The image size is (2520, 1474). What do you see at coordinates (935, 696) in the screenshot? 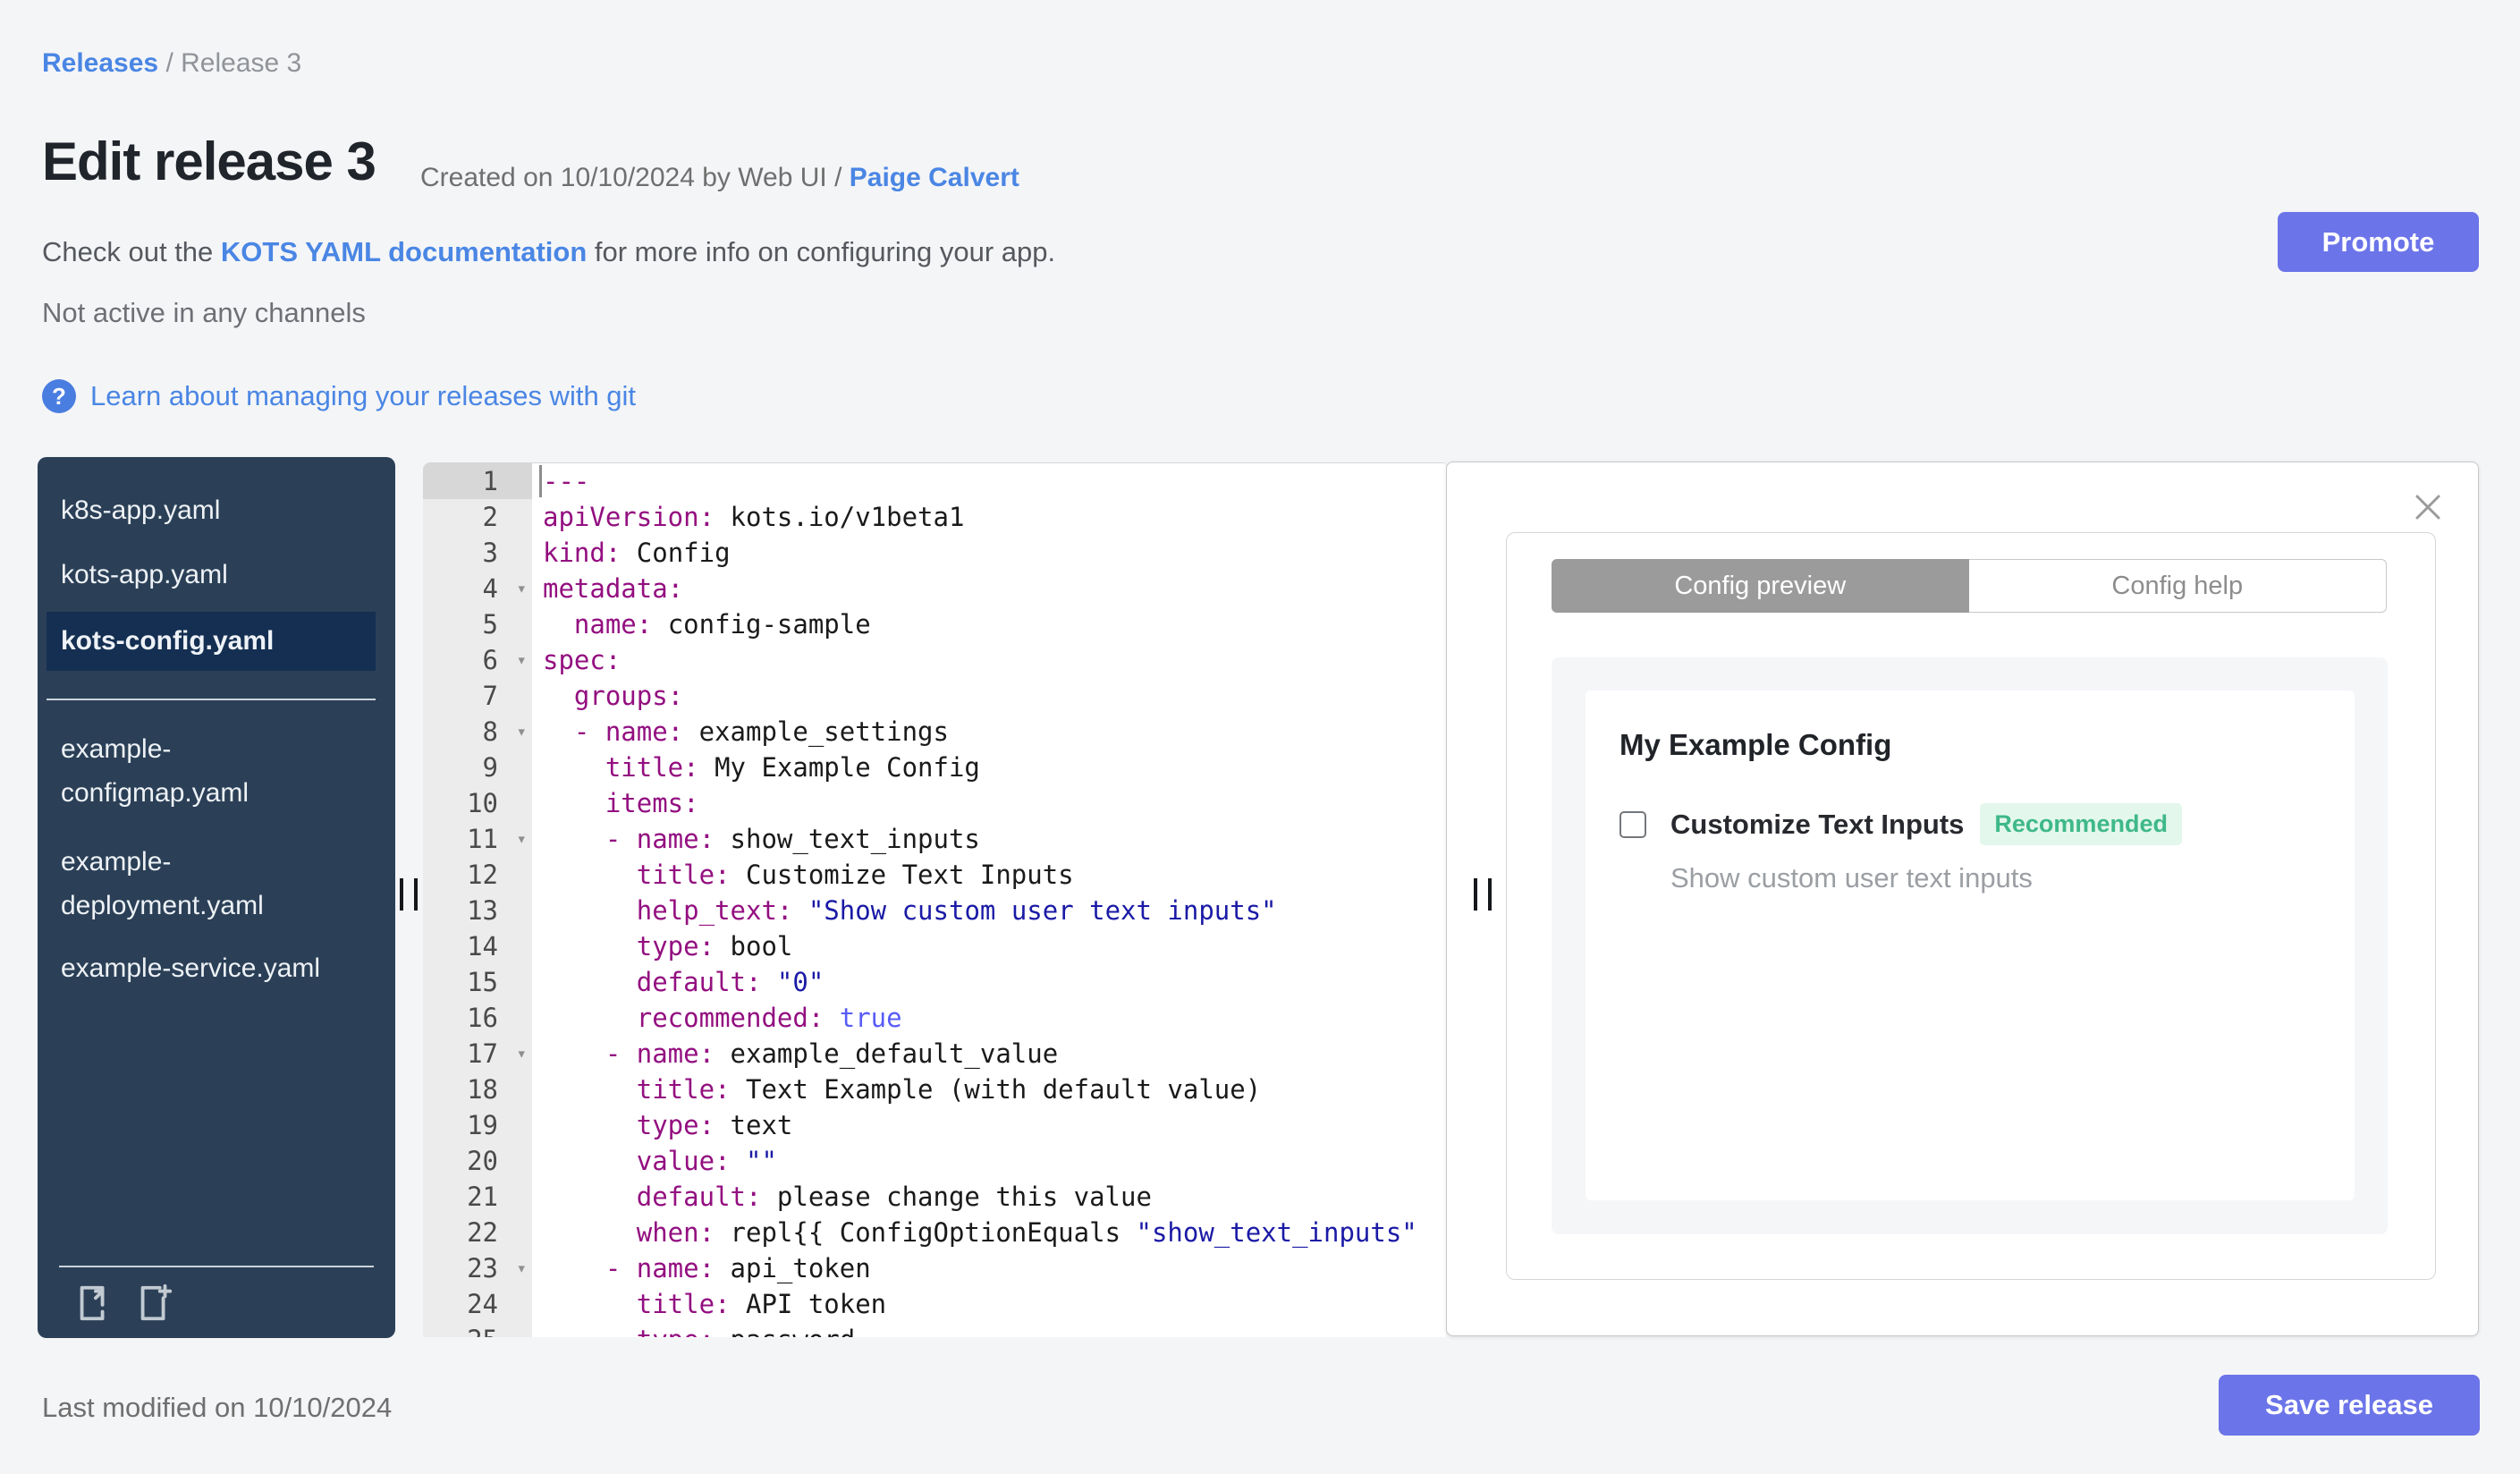
I see `code-line: 7 groups:` at bounding box center [935, 696].